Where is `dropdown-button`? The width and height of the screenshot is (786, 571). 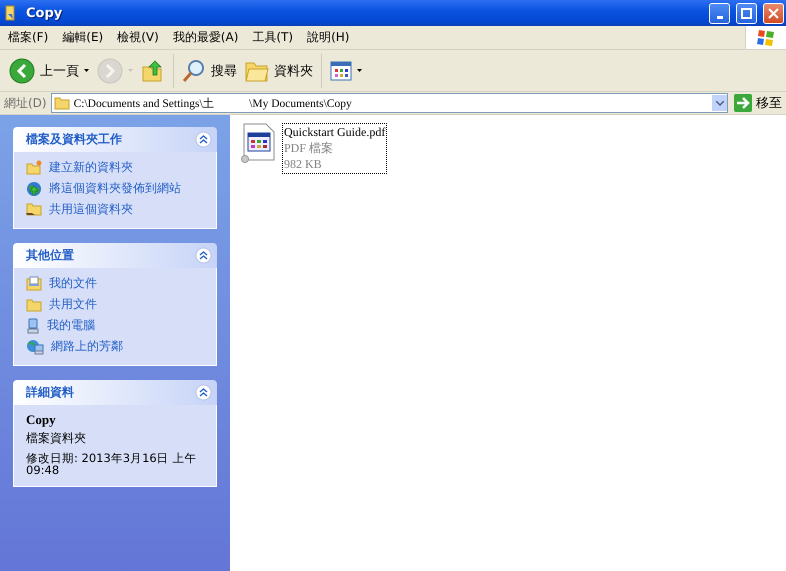
dropdown-button is located at coordinates (719, 103).